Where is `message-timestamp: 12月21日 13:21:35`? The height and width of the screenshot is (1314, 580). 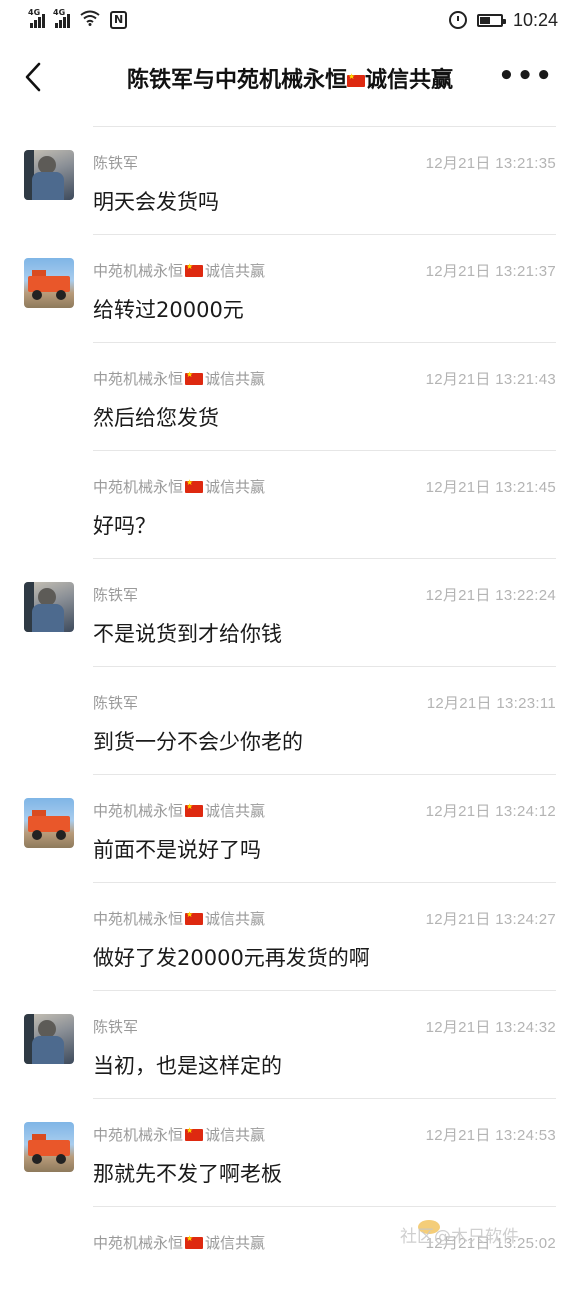 message-timestamp: 12月21日 13:21:35 is located at coordinates (490, 163).